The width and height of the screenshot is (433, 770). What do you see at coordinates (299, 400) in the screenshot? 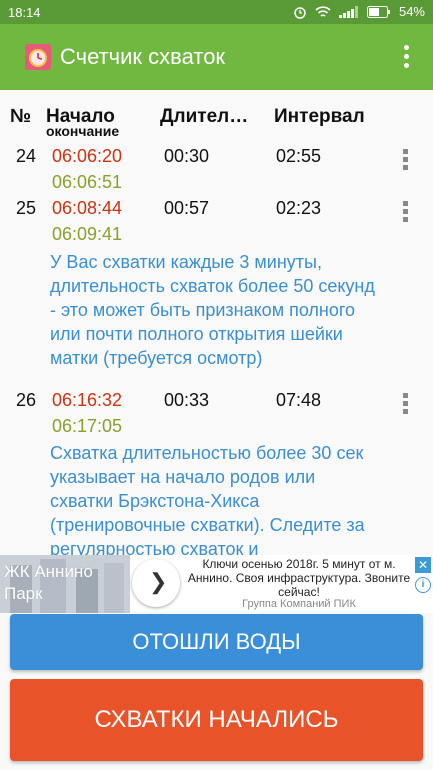
I see `row-interval: 07:48` at bounding box center [299, 400].